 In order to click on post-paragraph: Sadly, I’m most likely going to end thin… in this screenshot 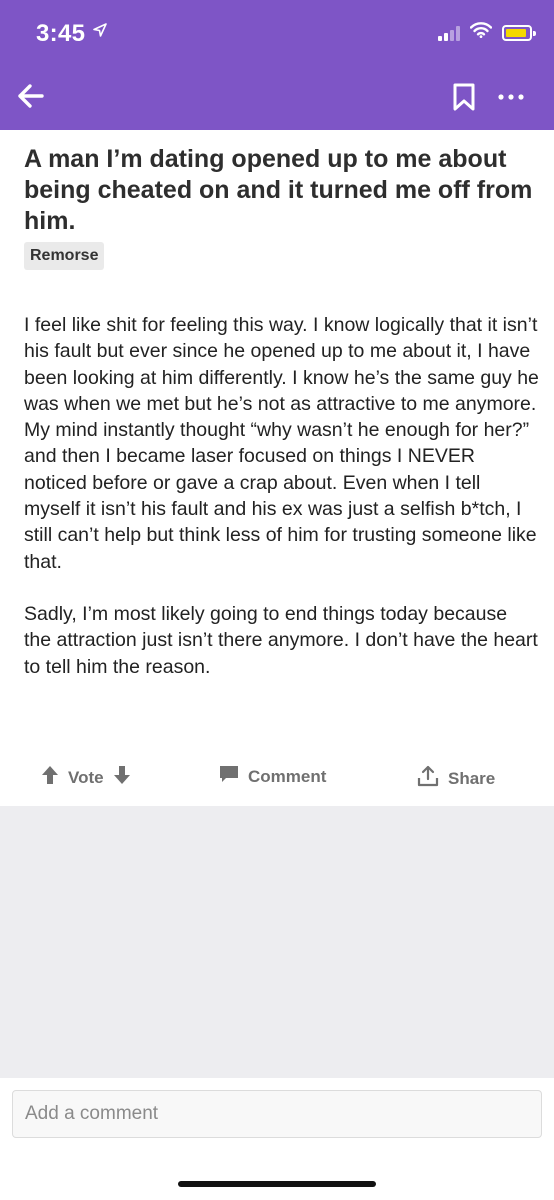, I will do `click(281, 640)`.